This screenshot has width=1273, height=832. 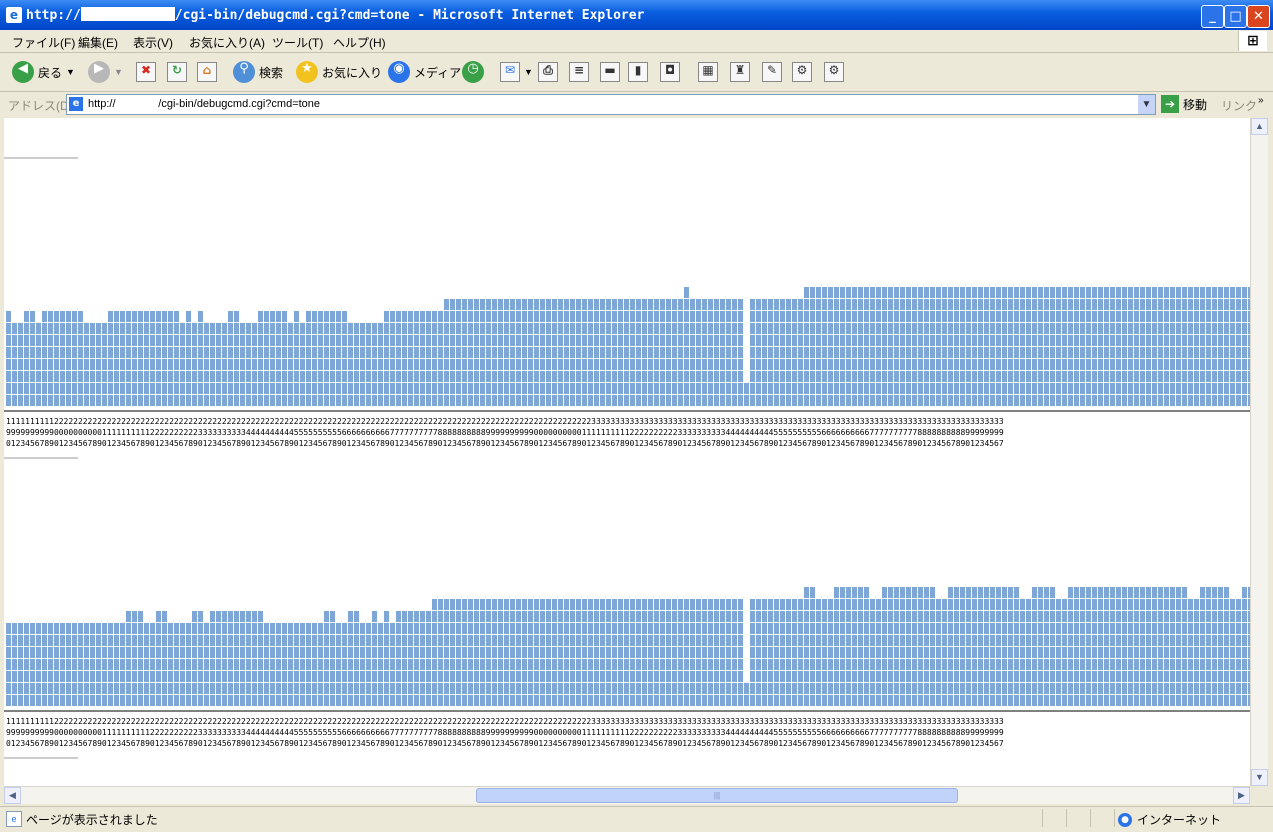 What do you see at coordinates (98, 42) in the screenshot?
I see `menu-edit: 編集(E)` at bounding box center [98, 42].